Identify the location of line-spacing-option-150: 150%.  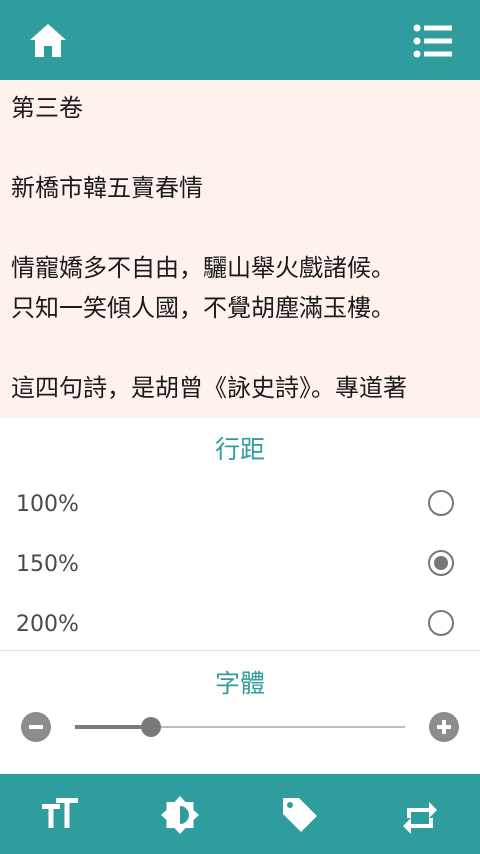
(240, 566).